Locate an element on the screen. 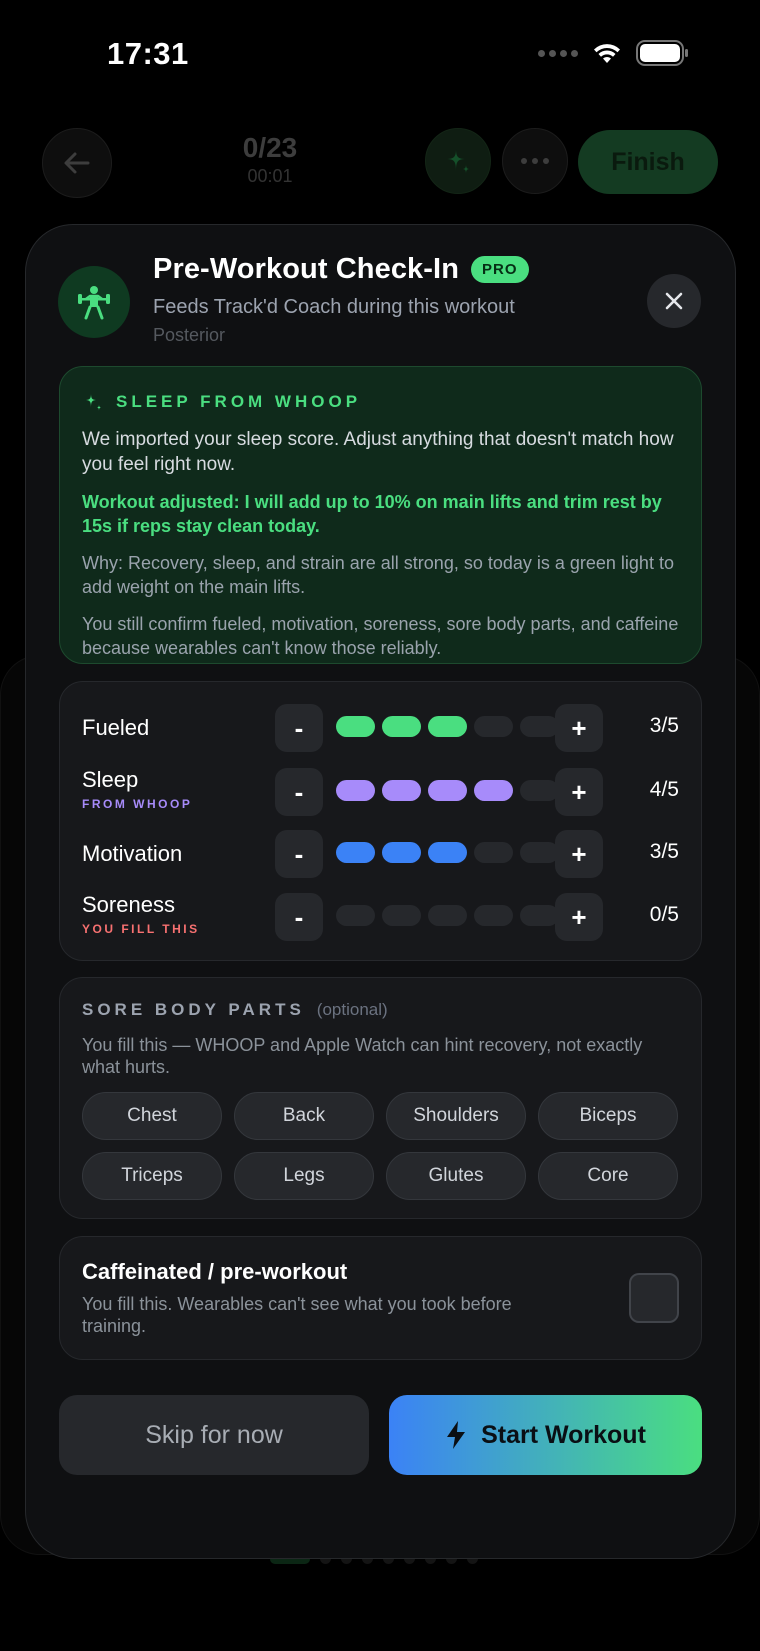 The width and height of the screenshot is (760, 1651). chip-biceps: Biceps is located at coordinates (608, 1116).